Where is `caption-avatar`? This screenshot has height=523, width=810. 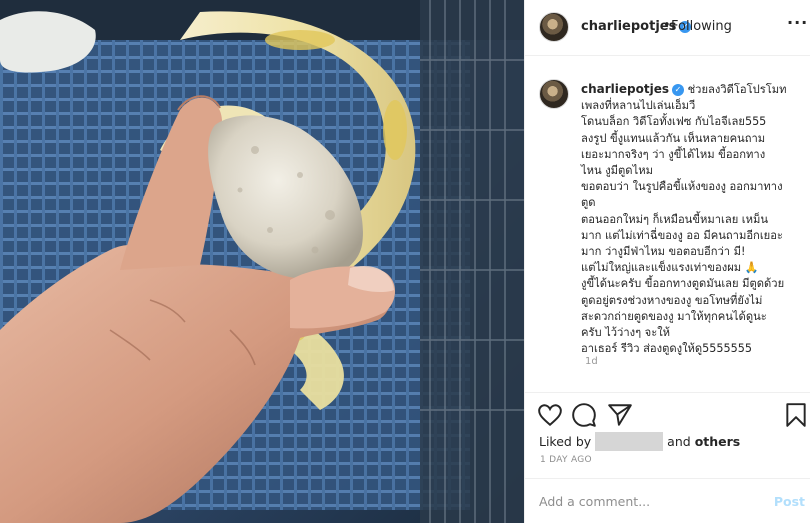 caption-avatar is located at coordinates (554, 94).